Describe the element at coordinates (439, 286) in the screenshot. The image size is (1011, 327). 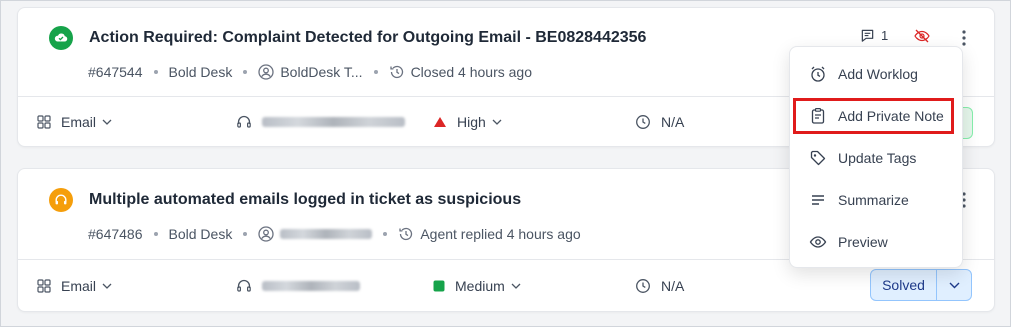
I see `priority-medium-icon` at that location.